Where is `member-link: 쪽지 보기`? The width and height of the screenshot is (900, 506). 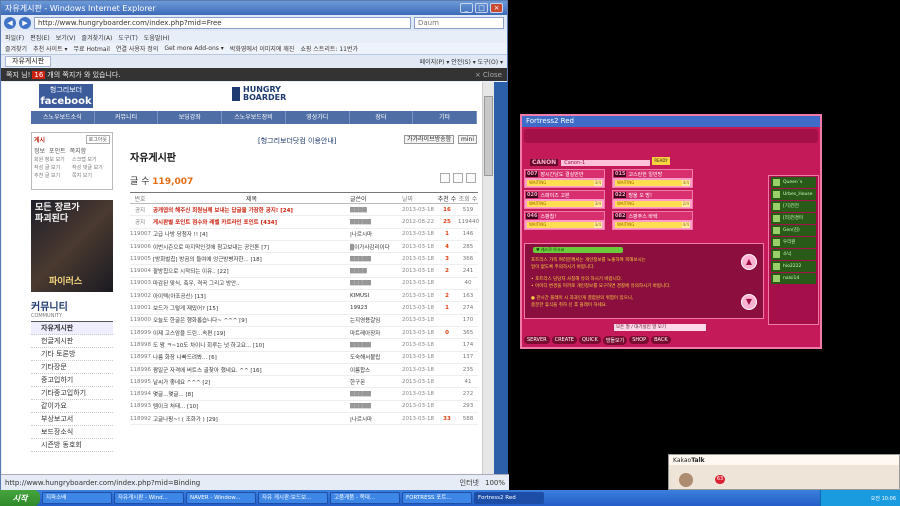 member-link: 쪽지 보기 is located at coordinates (91, 175).